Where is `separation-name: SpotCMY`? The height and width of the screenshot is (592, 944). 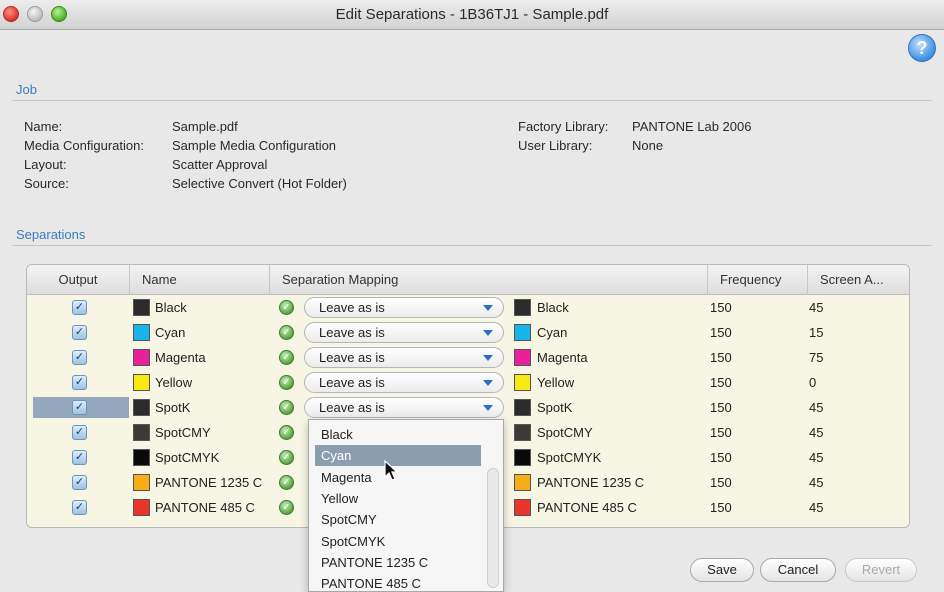 separation-name: SpotCMY is located at coordinates (183, 432).